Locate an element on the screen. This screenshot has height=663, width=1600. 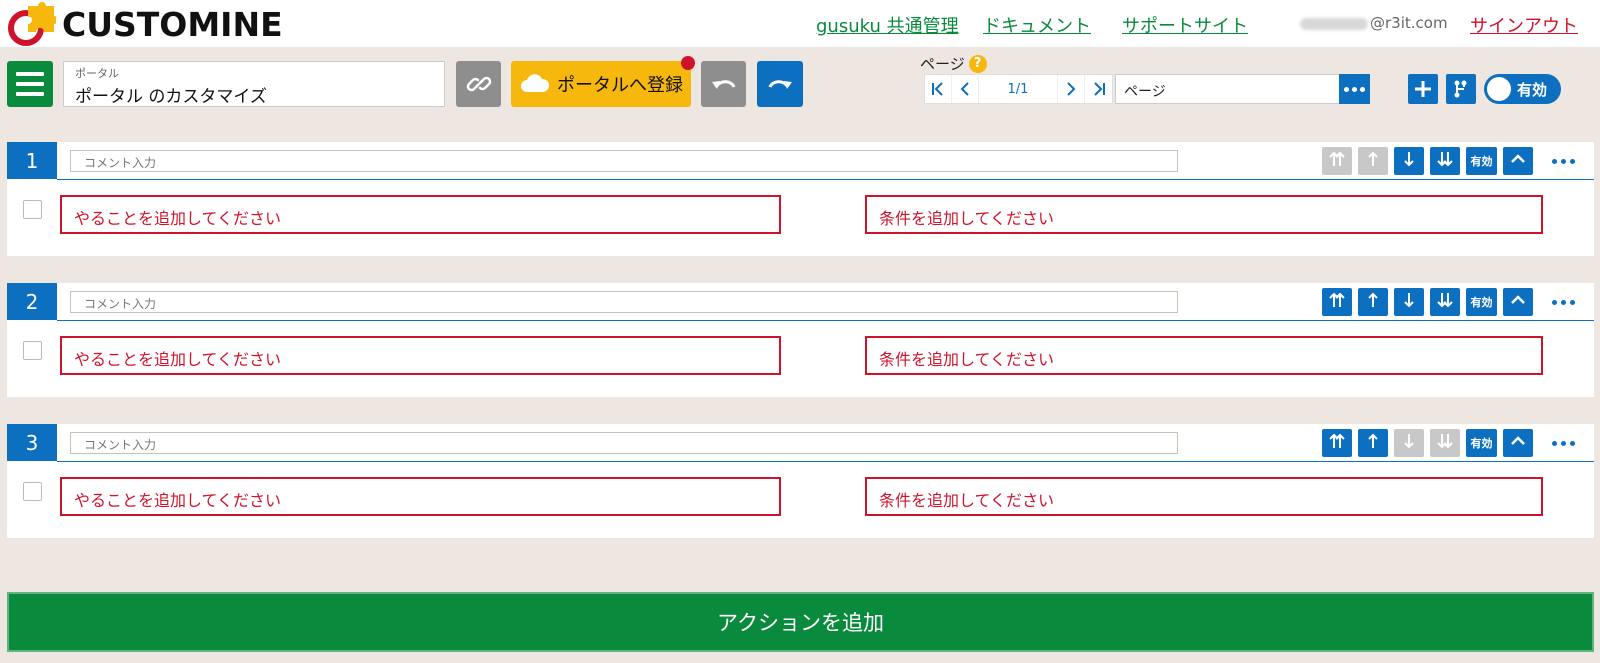
plus-icon is located at coordinates (1423, 89).